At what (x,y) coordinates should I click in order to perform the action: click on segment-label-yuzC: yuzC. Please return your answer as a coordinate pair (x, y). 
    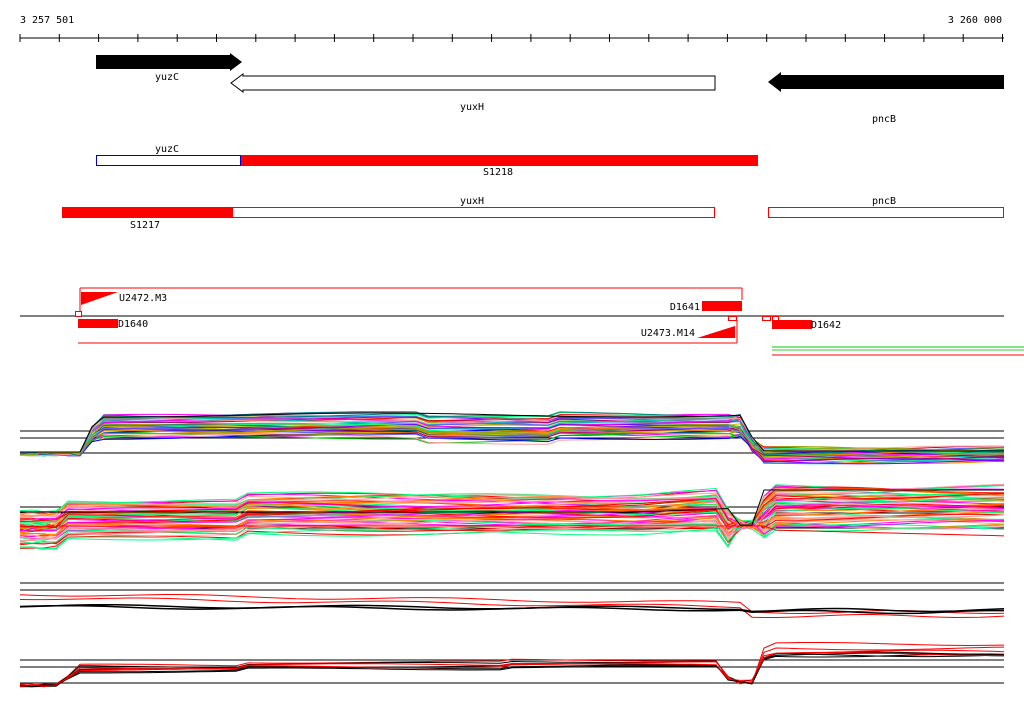
    Looking at the image, I should click on (167, 149).